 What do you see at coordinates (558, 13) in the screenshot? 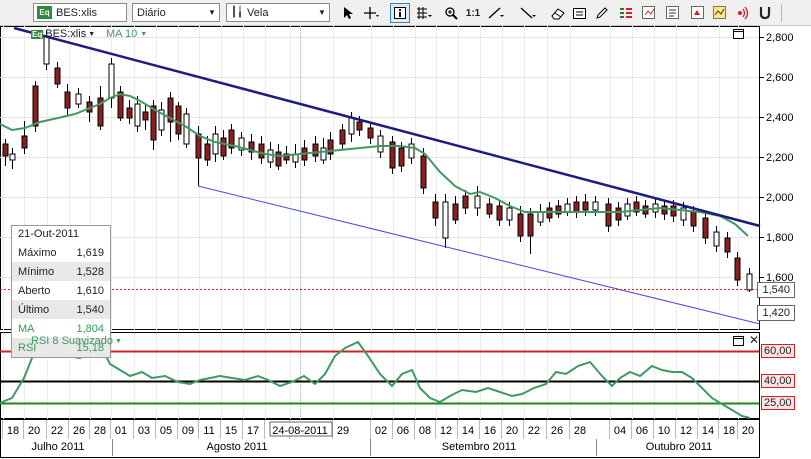
I see `eraser-icon` at bounding box center [558, 13].